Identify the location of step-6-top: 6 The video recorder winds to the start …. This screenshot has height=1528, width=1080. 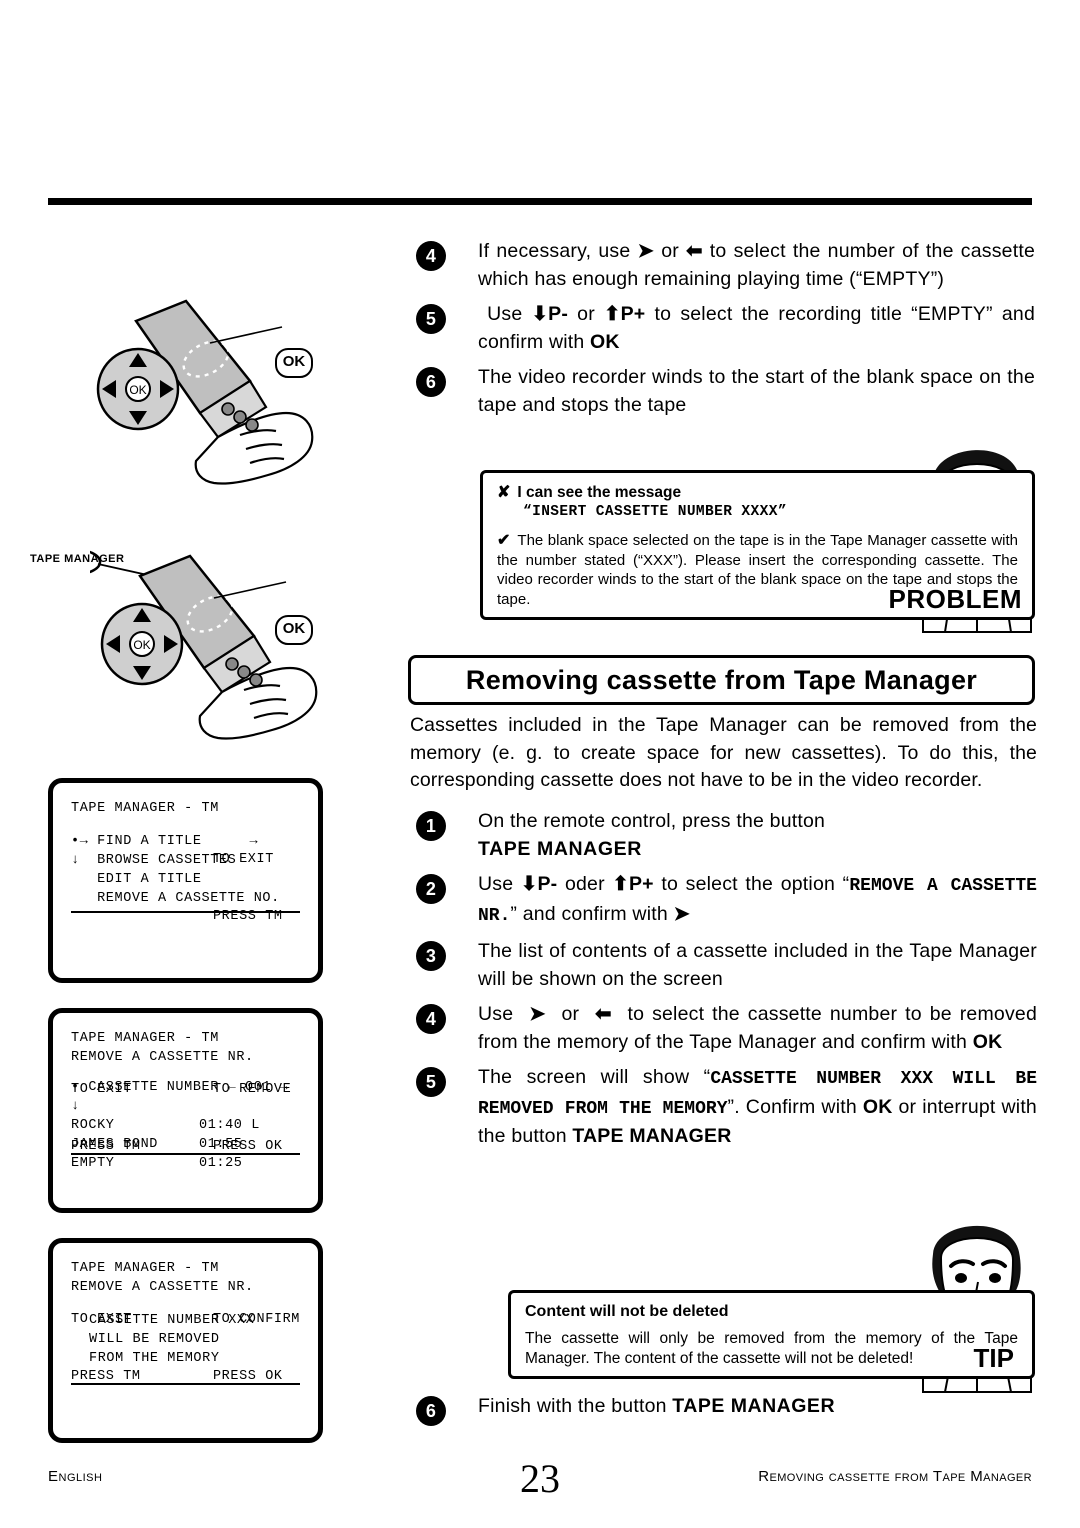
(722, 391).